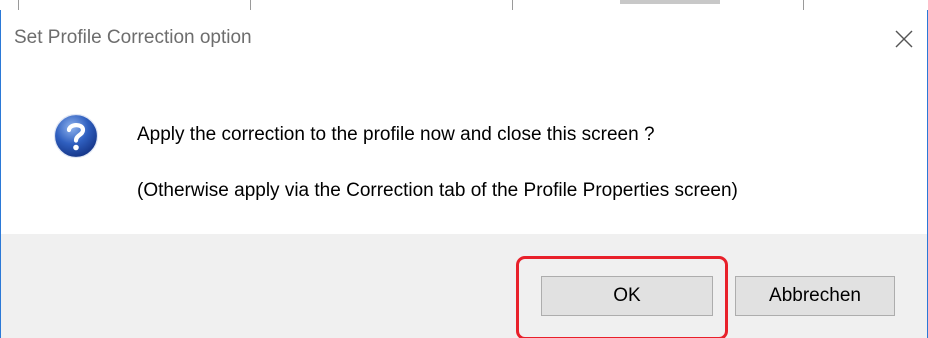 This screenshot has height=338, width=928. What do you see at coordinates (464, 5) in the screenshot?
I see `background-window-edge` at bounding box center [464, 5].